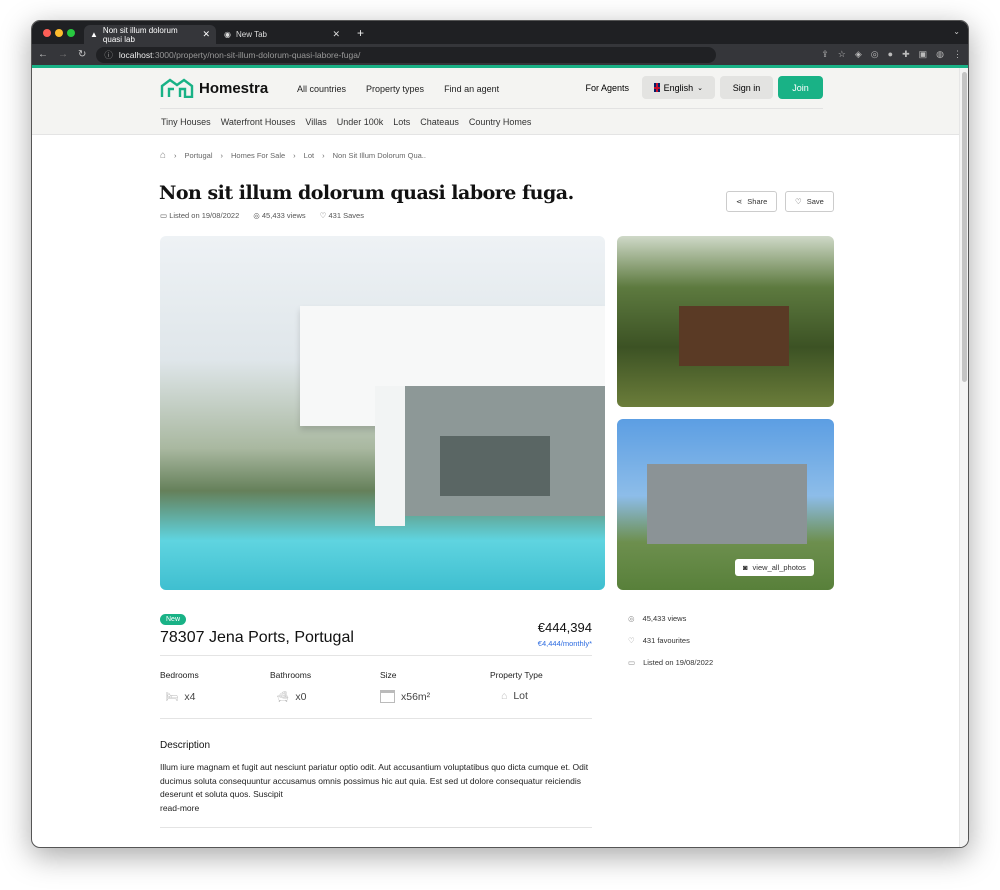  Describe the element at coordinates (258, 155) in the screenshot. I see `breadcrumb-item: Homes For Sale` at that location.